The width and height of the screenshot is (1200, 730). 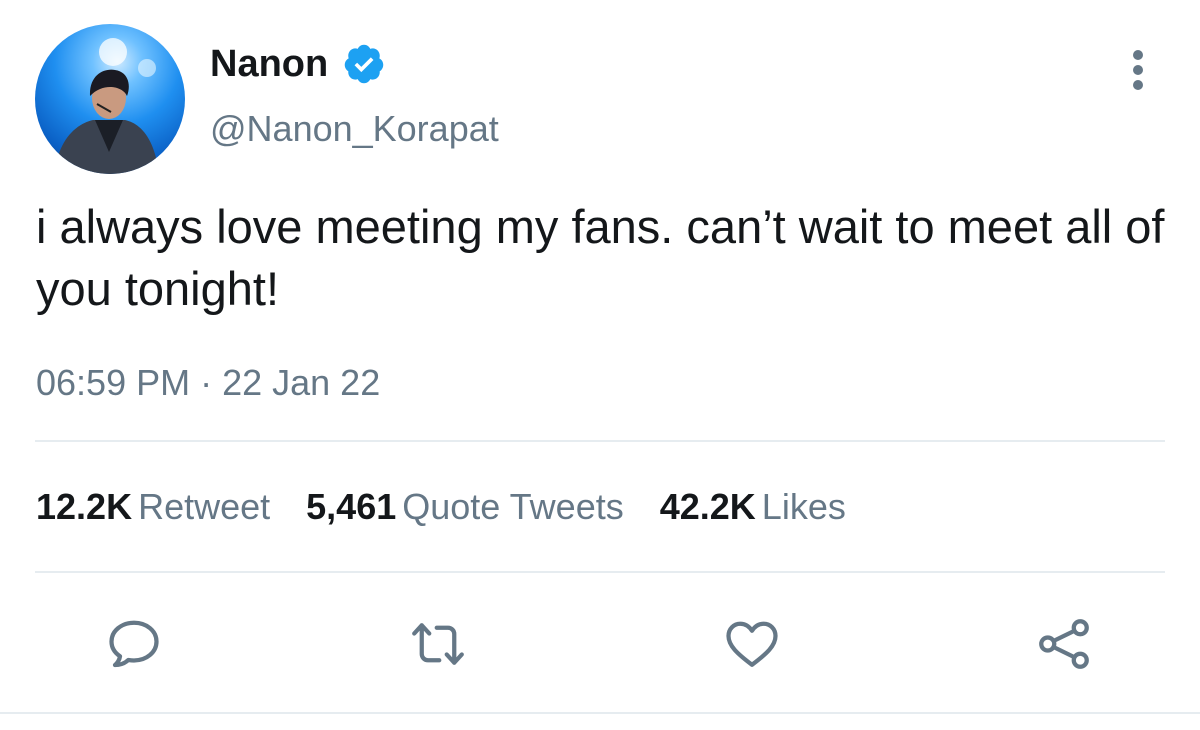 I want to click on avatar, so click(x=110, y=99).